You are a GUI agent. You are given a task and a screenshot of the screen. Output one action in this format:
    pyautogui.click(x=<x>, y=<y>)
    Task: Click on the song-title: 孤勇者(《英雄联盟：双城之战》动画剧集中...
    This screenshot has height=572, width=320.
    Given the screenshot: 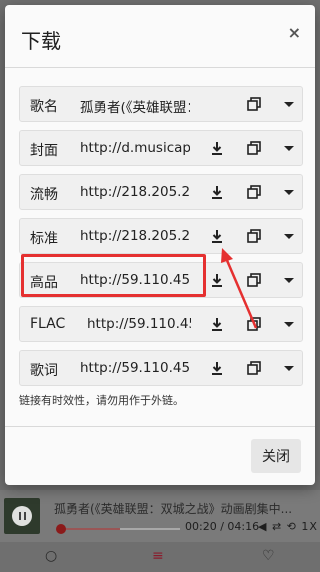 What is the action you would take?
    pyautogui.click(x=173, y=509)
    